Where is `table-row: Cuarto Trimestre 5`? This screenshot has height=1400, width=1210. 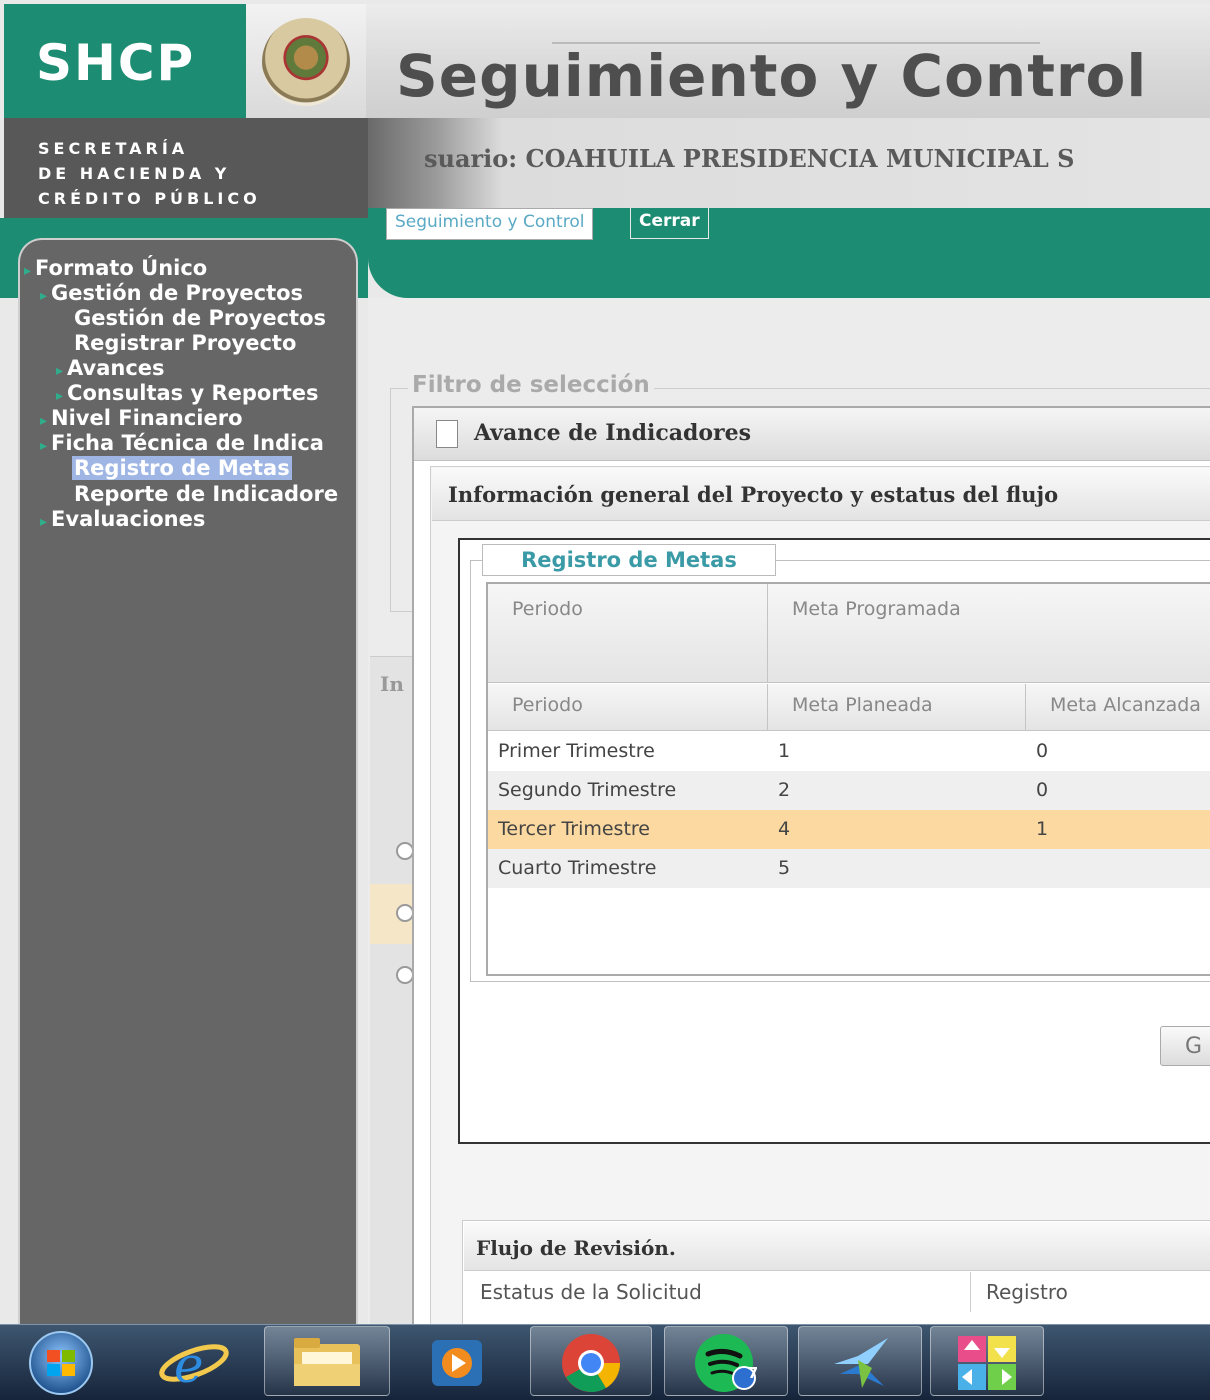
table-row: Cuarto Trimestre 5 is located at coordinates (849, 868).